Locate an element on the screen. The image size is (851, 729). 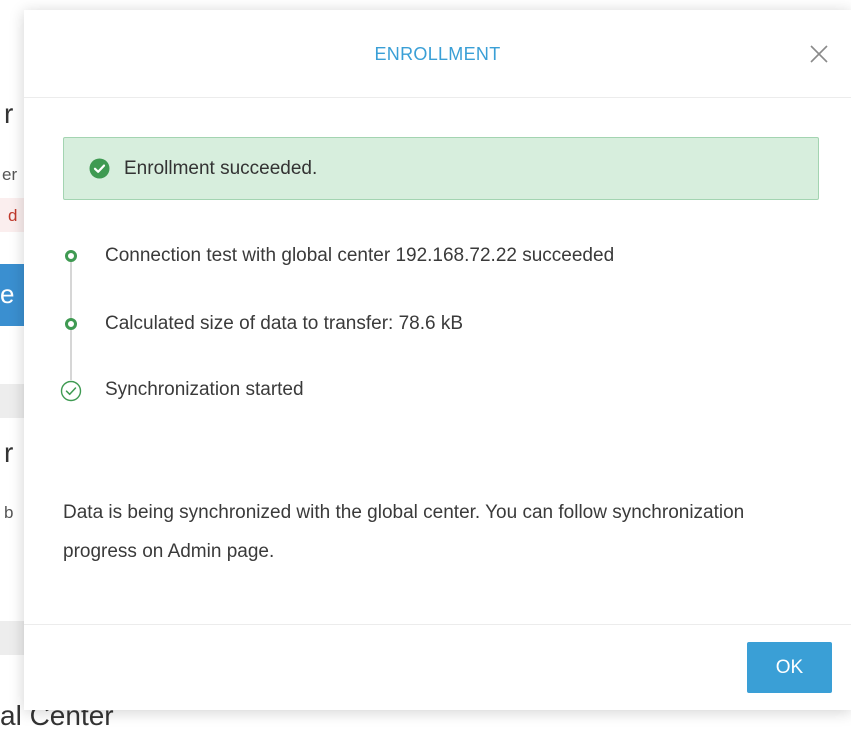
close-icon is located at coordinates (819, 54).